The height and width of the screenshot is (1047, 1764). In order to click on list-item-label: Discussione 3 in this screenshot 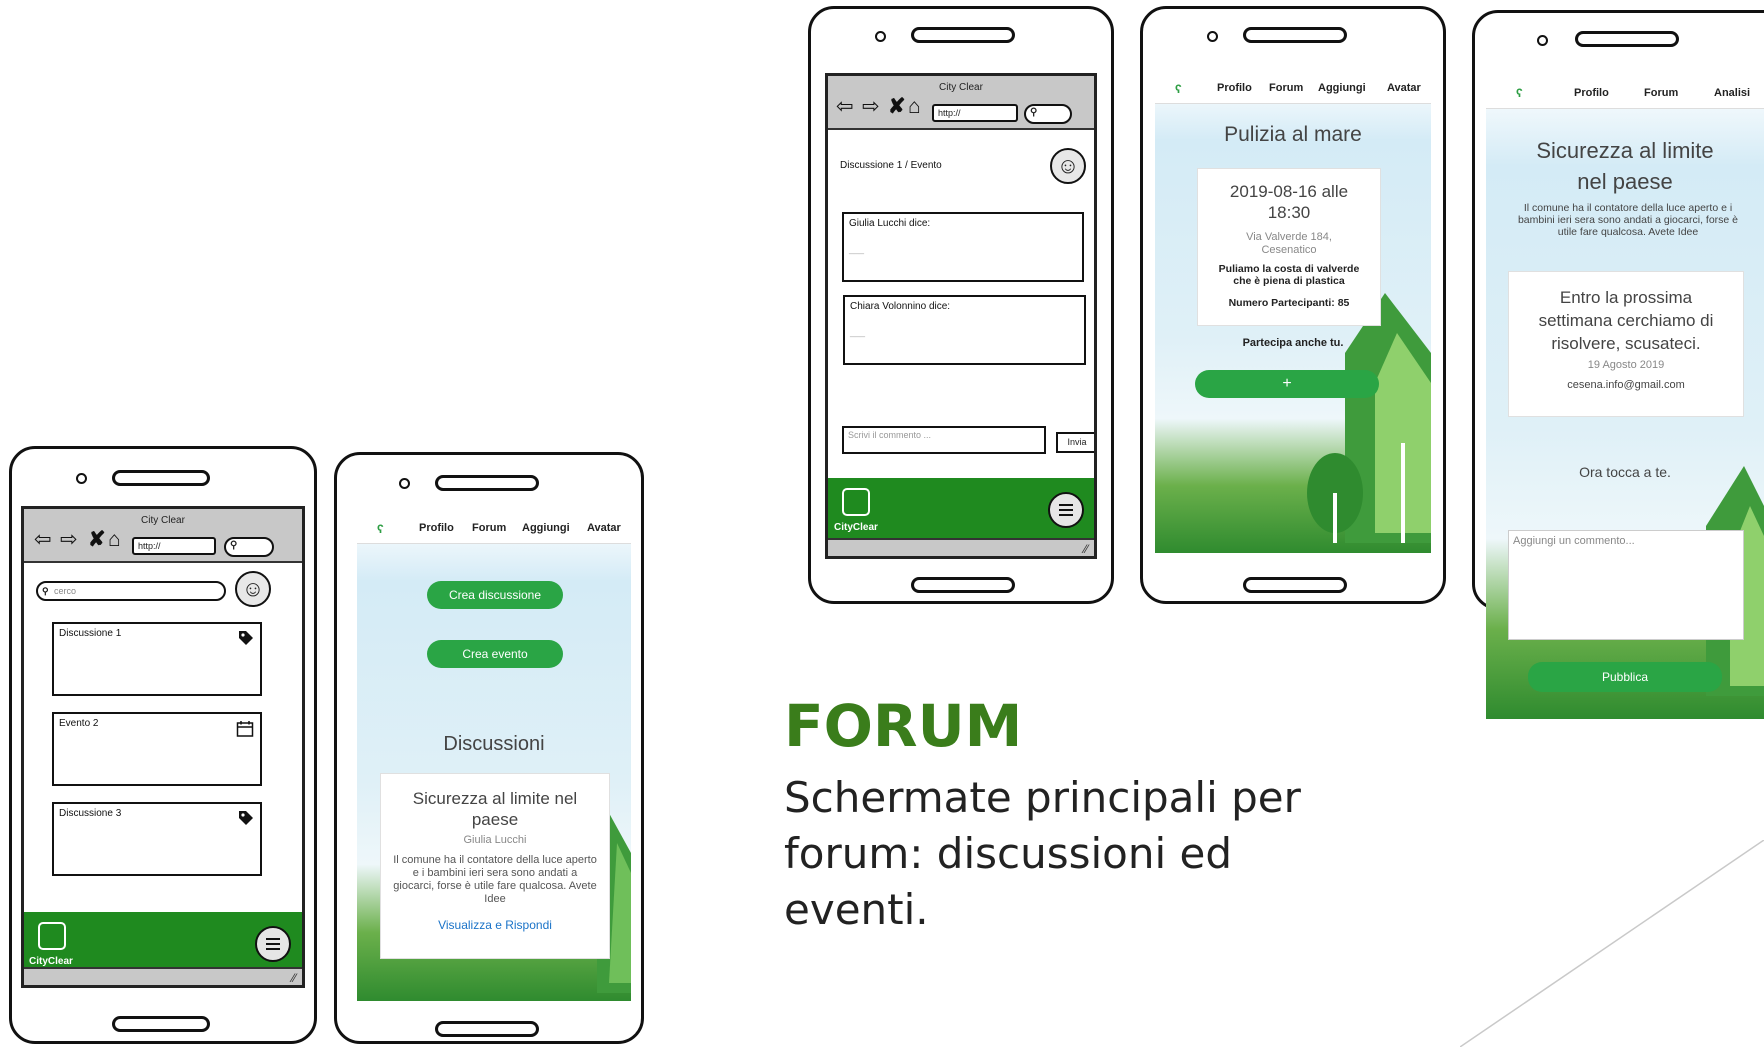, I will do `click(90, 813)`.